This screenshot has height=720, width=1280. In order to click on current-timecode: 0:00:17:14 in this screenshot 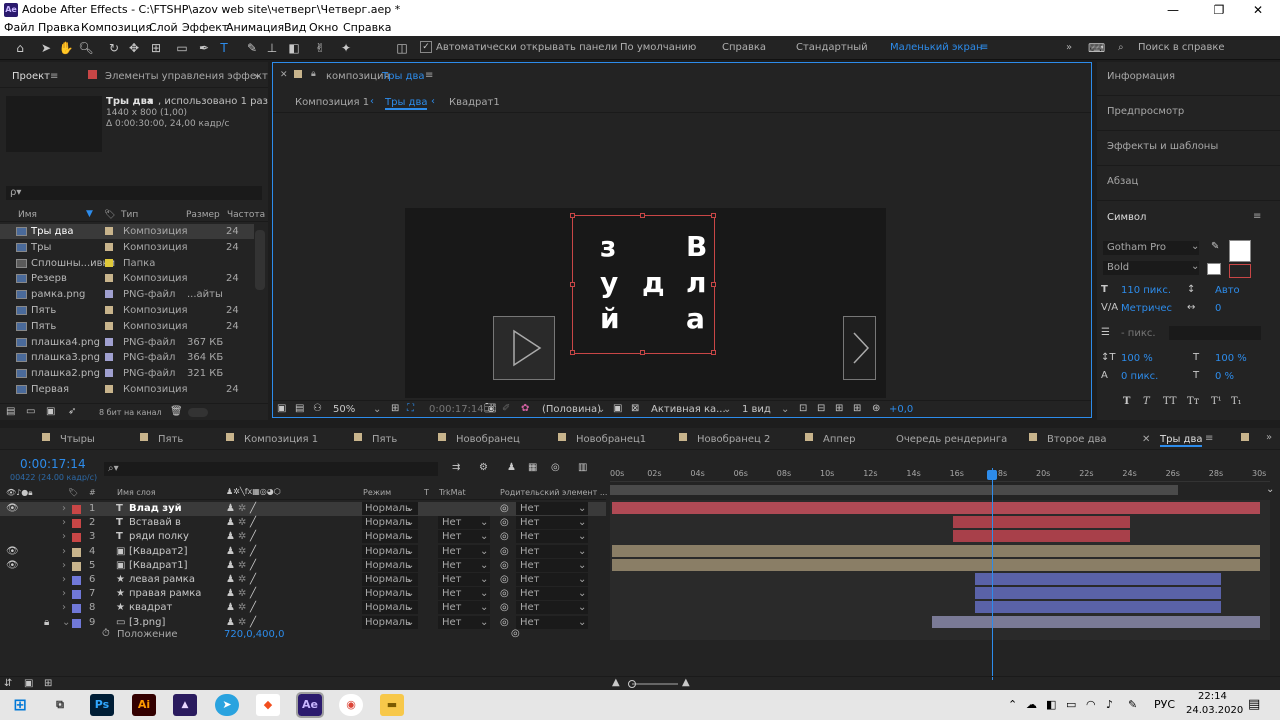, I will do `click(53, 464)`.